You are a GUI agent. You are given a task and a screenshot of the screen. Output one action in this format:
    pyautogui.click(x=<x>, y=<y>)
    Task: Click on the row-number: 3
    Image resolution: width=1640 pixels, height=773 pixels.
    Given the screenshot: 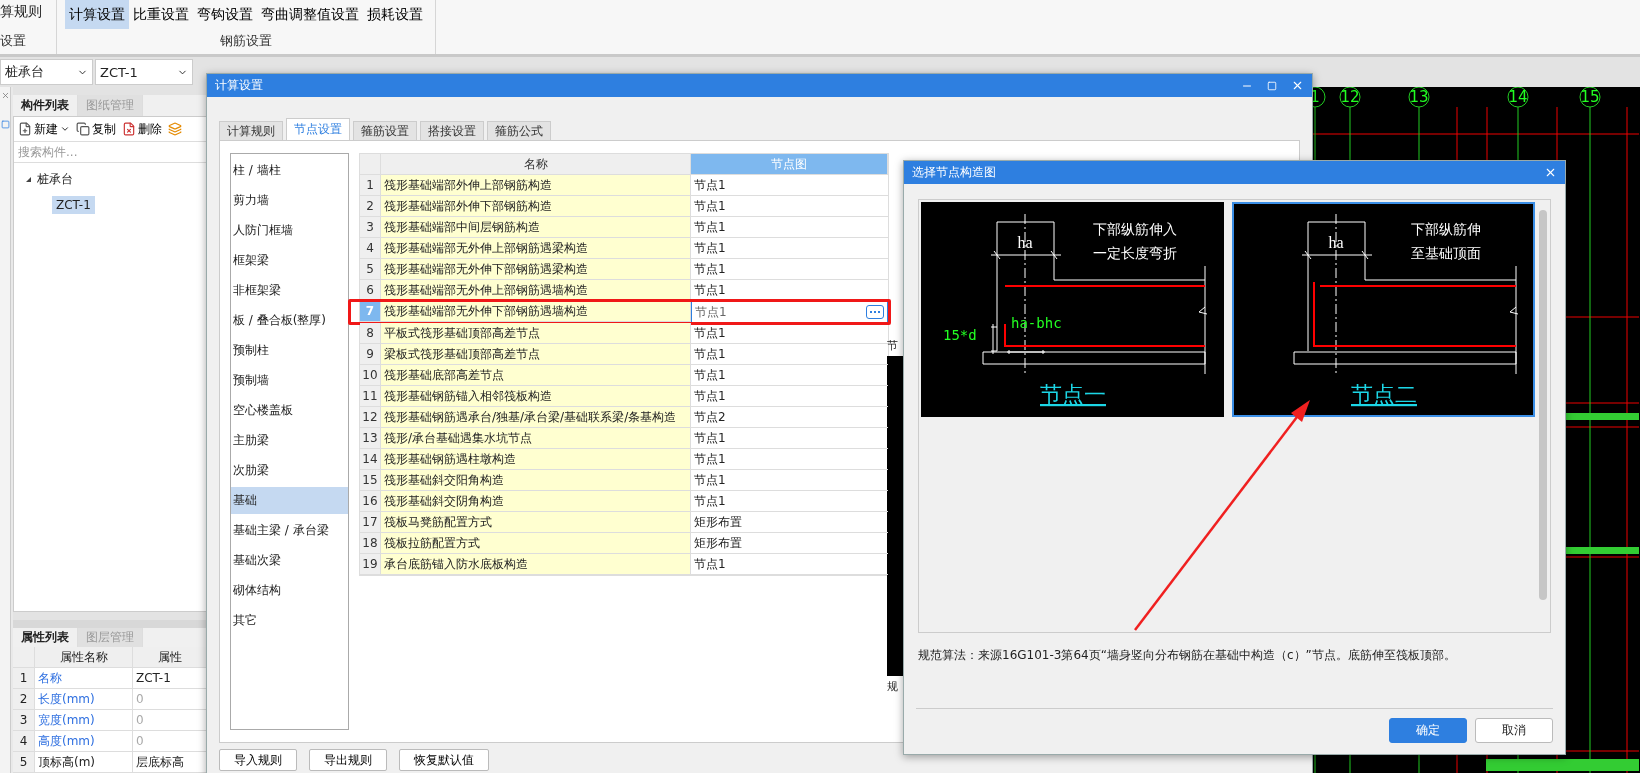 What is the action you would take?
    pyautogui.click(x=370, y=227)
    